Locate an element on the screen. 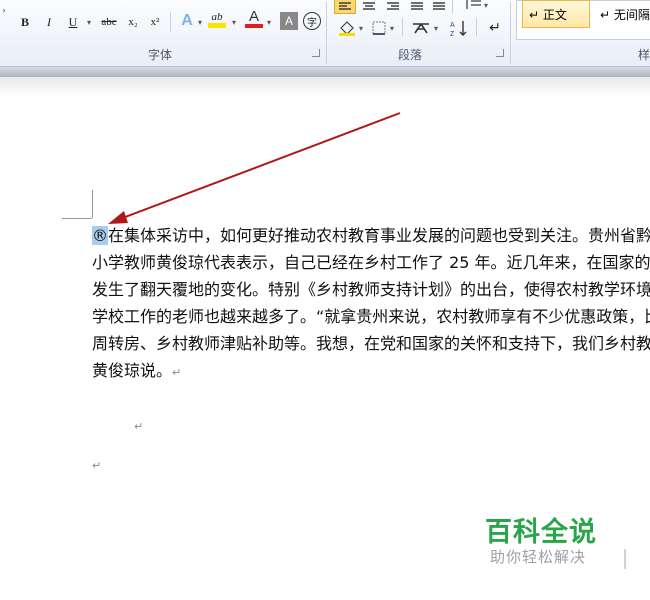 The image size is (650, 600). watermark-subtitle: 助你轻松解决 is located at coordinates (538, 557).